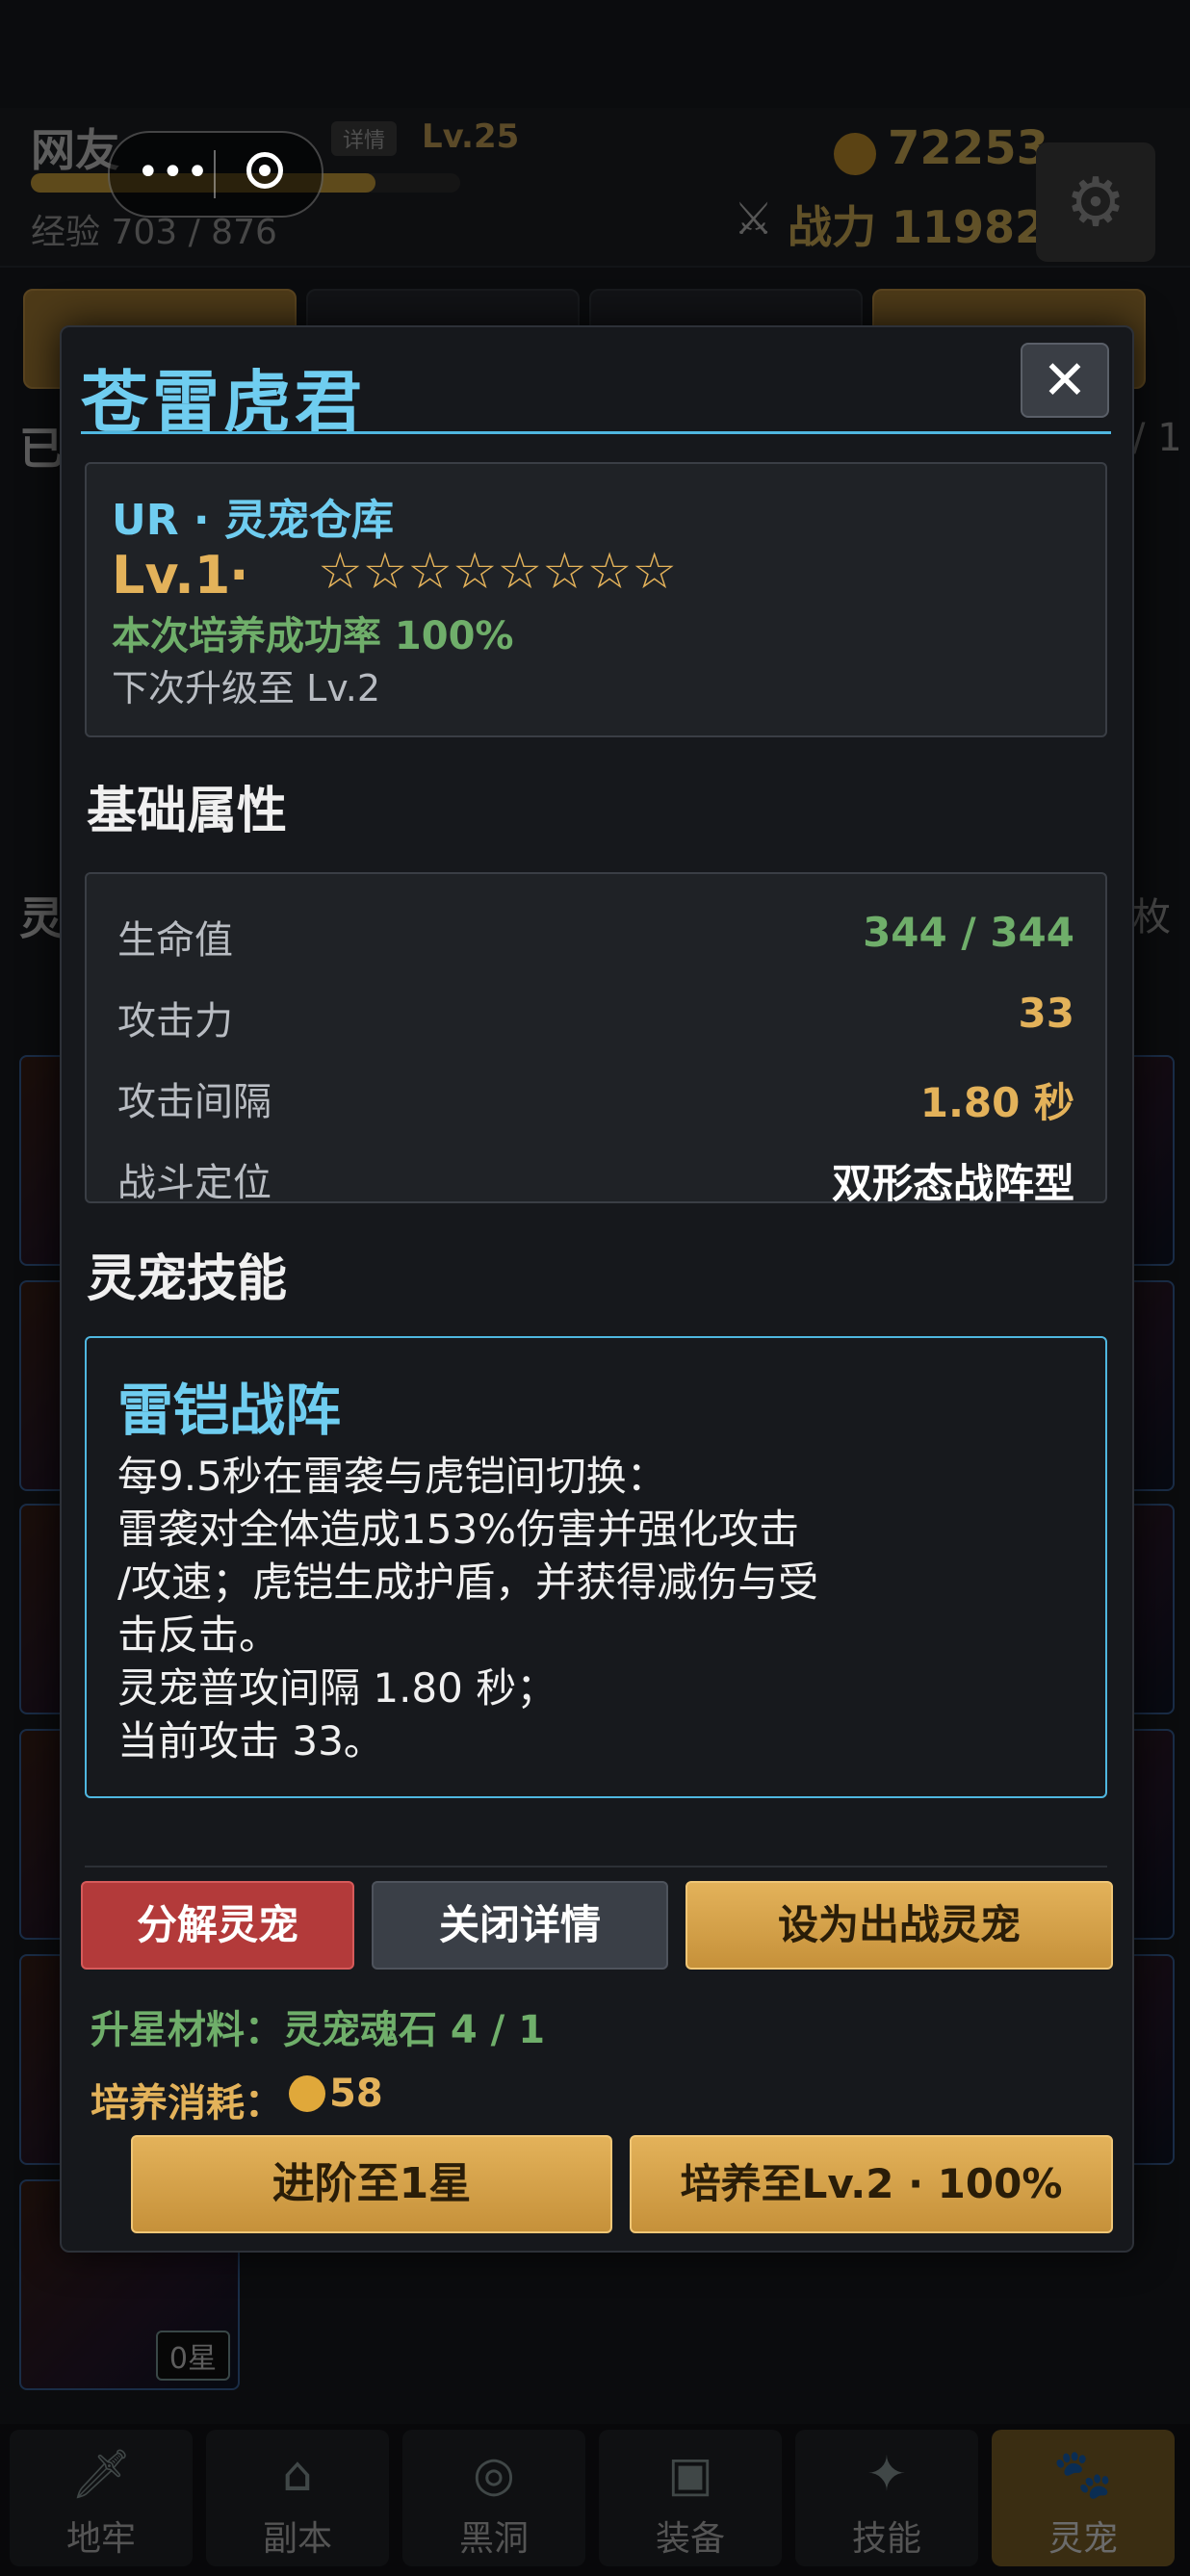  Describe the element at coordinates (297, 2539) in the screenshot. I see `nav-label: 副本` at that location.